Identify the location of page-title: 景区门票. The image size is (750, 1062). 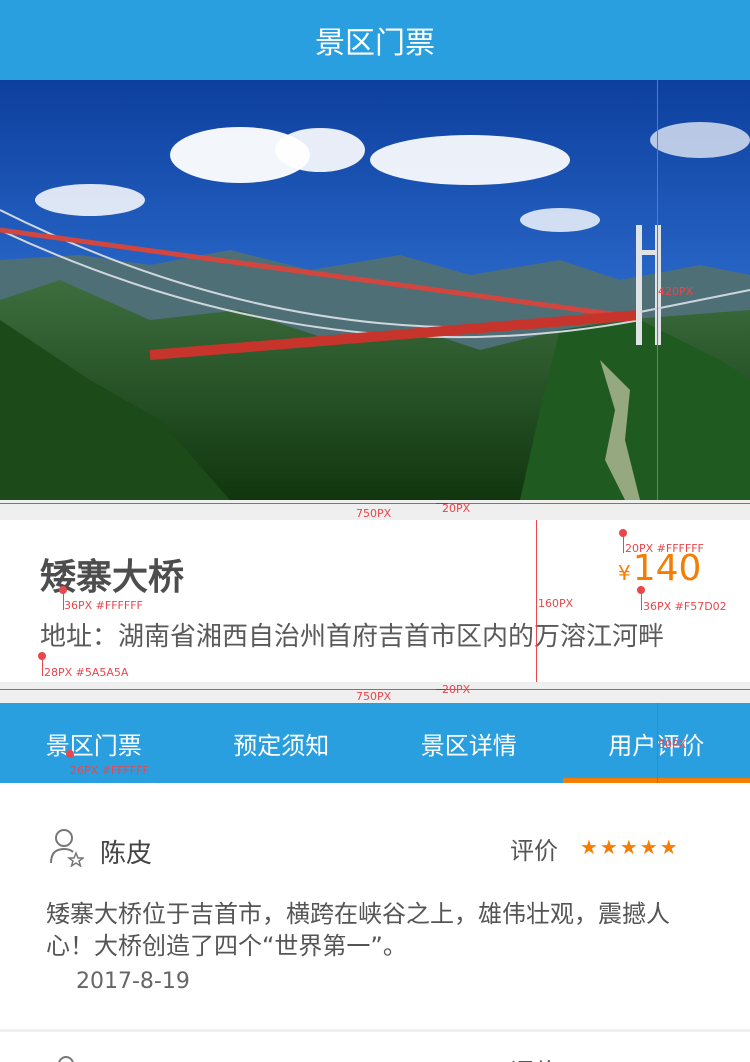
(375, 43).